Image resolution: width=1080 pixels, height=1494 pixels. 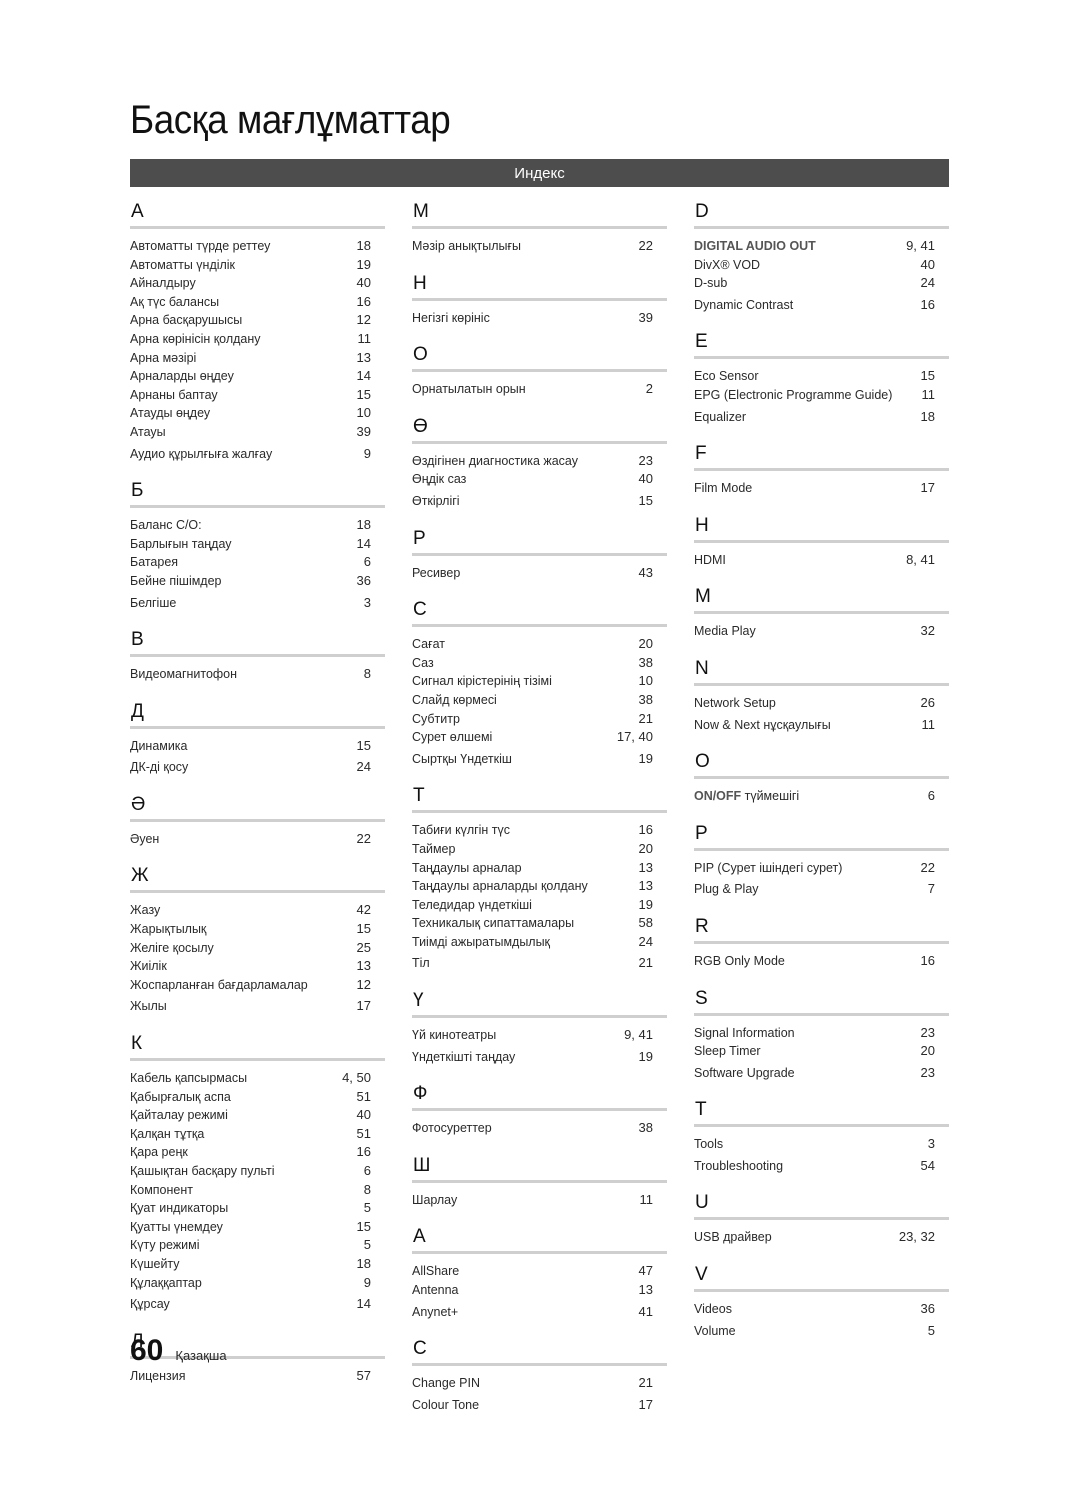 I want to click on index-entry: ДК-ді қосу 24, so click(x=257, y=767).